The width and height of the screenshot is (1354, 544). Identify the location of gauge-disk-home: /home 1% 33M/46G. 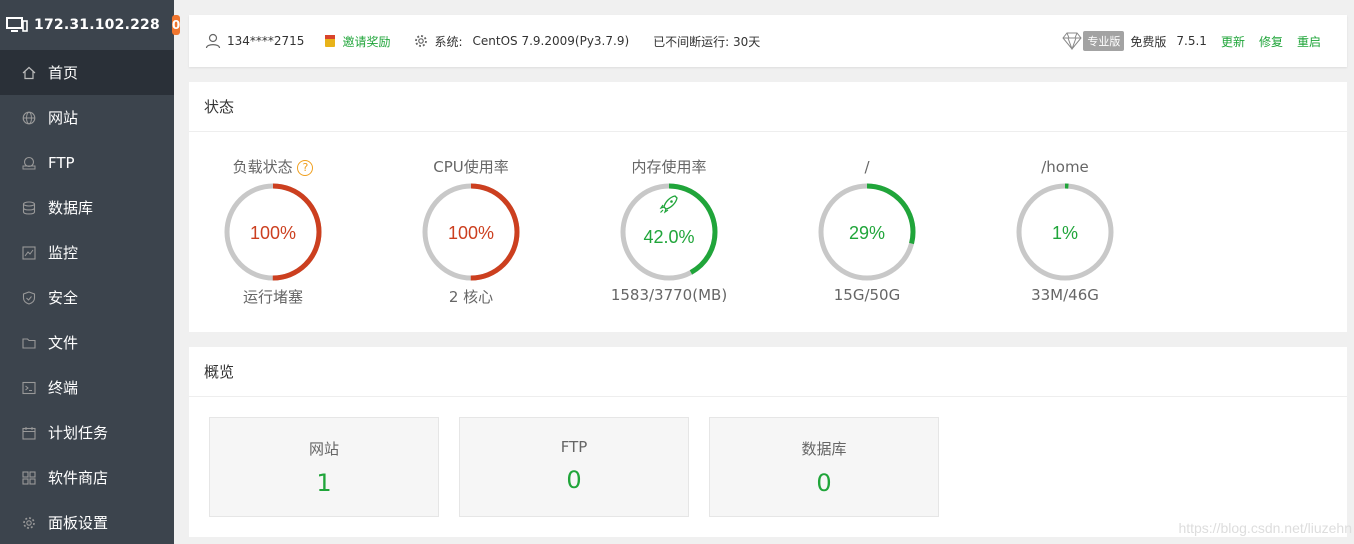
(1065, 230).